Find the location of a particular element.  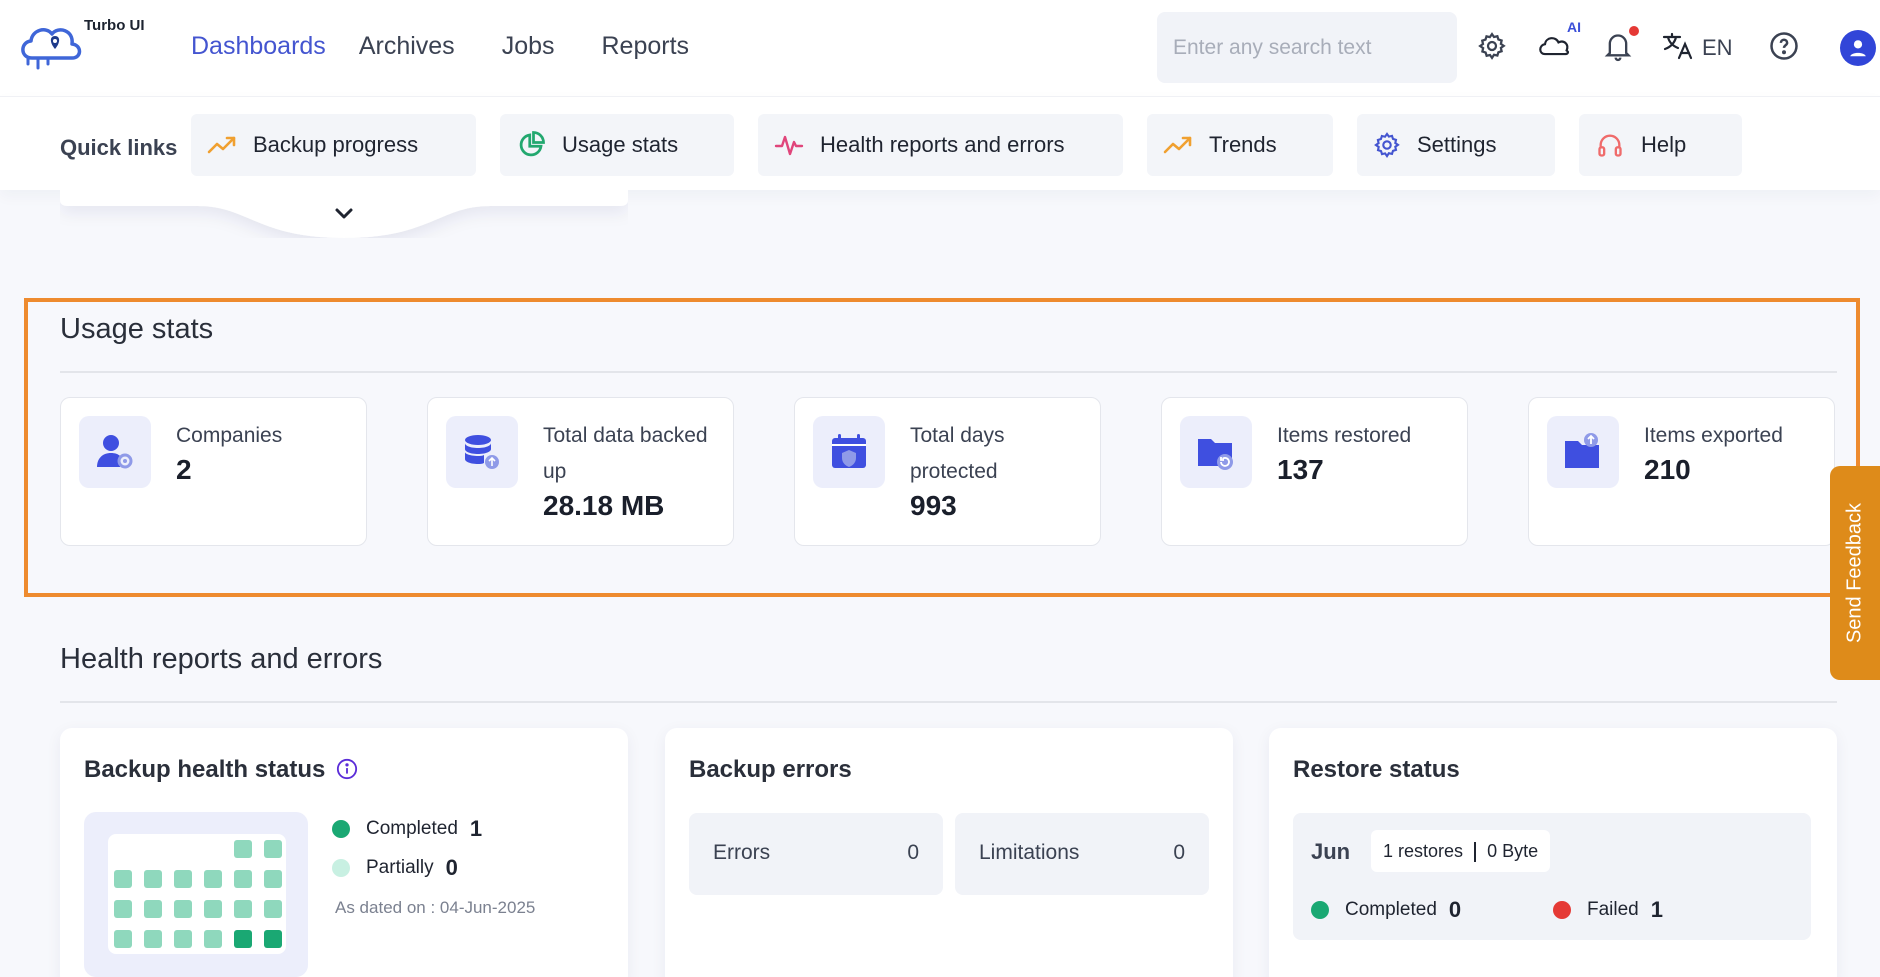

nav-jobs: Jobs is located at coordinates (528, 46).